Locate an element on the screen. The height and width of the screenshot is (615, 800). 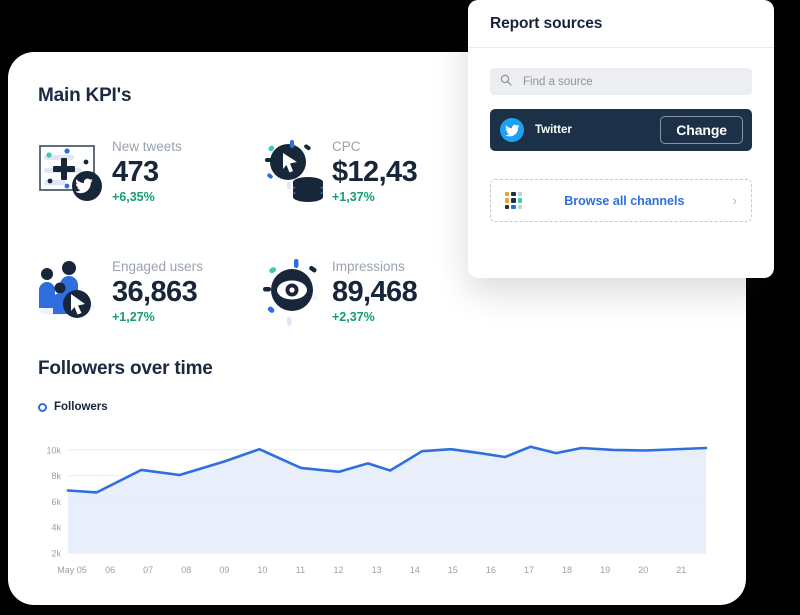
svg-text: 20 is located at coordinates (643, 570).